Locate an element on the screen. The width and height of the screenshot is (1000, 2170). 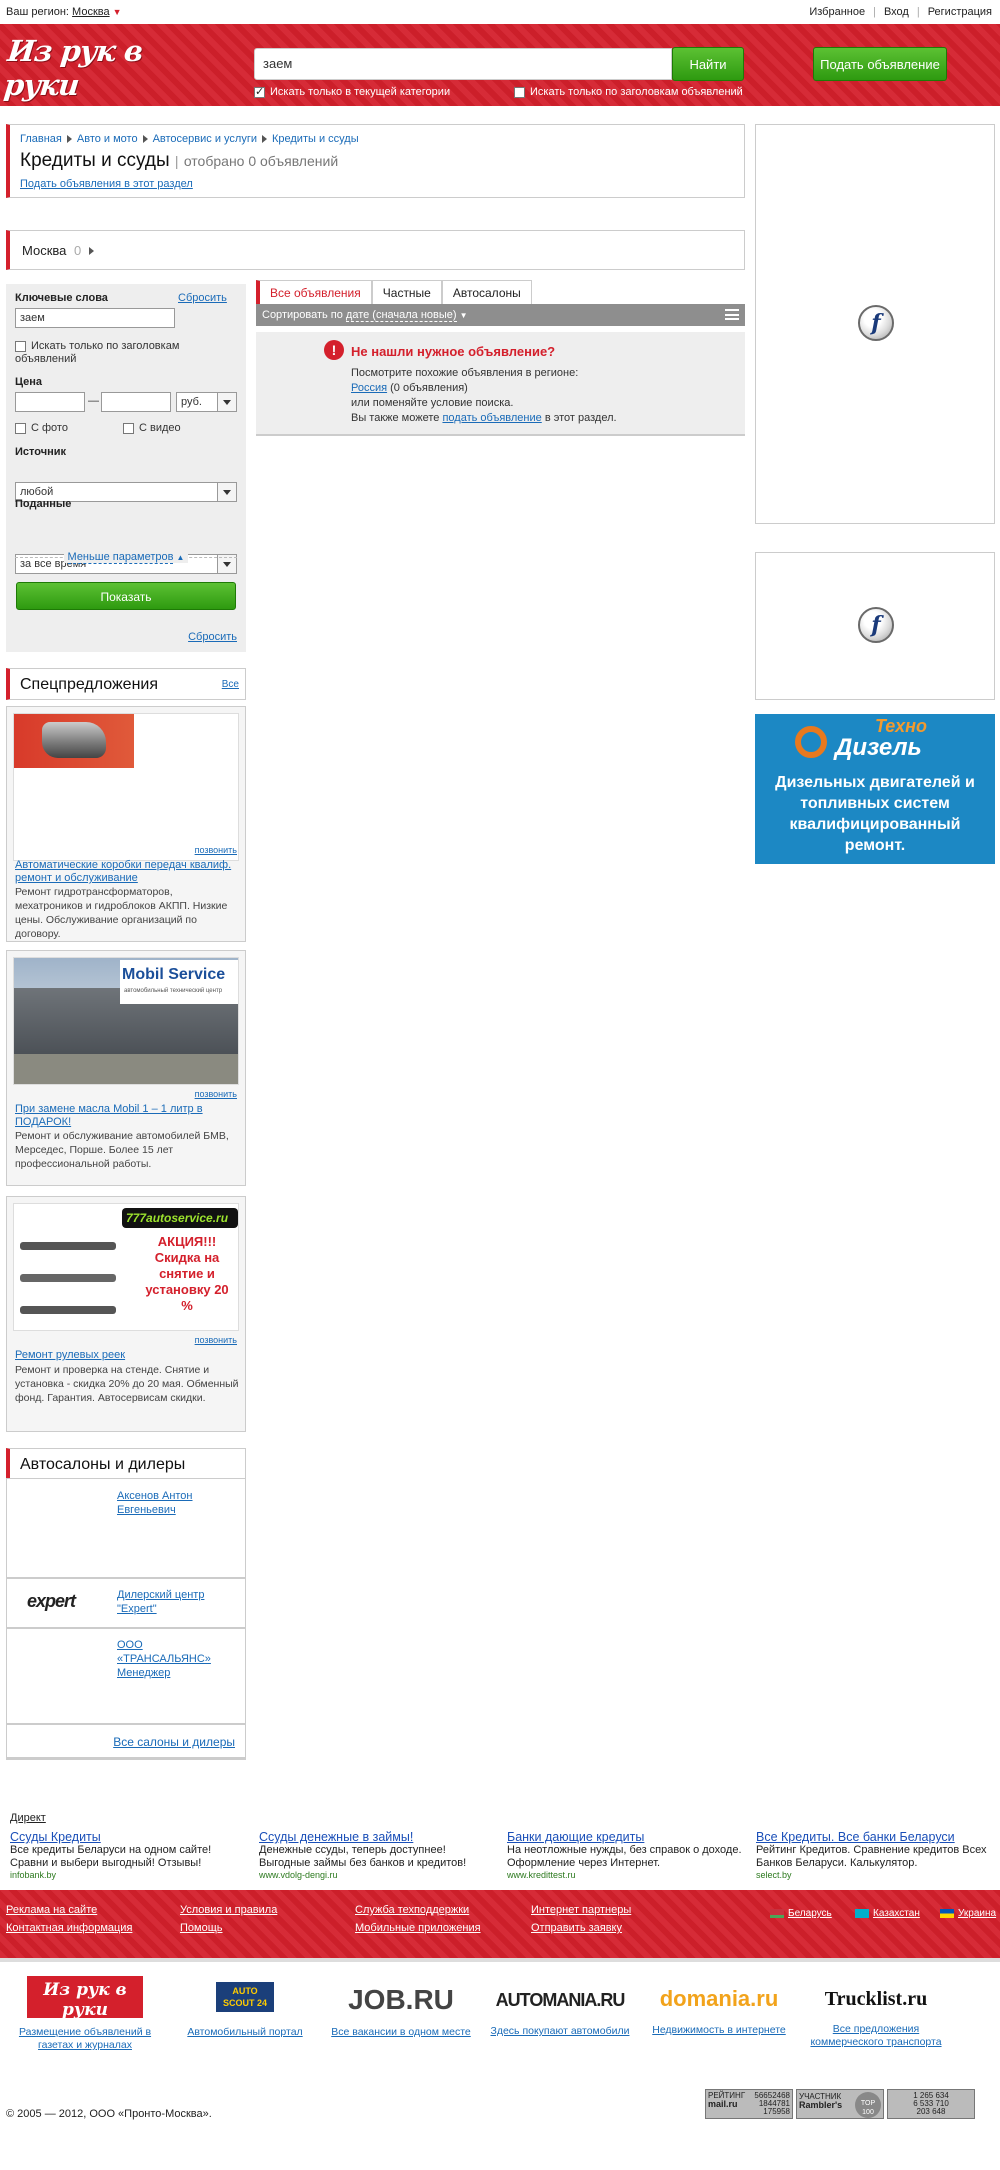
offer-title: Ремонт рулевых реек is located at coordinates (127, 1355).